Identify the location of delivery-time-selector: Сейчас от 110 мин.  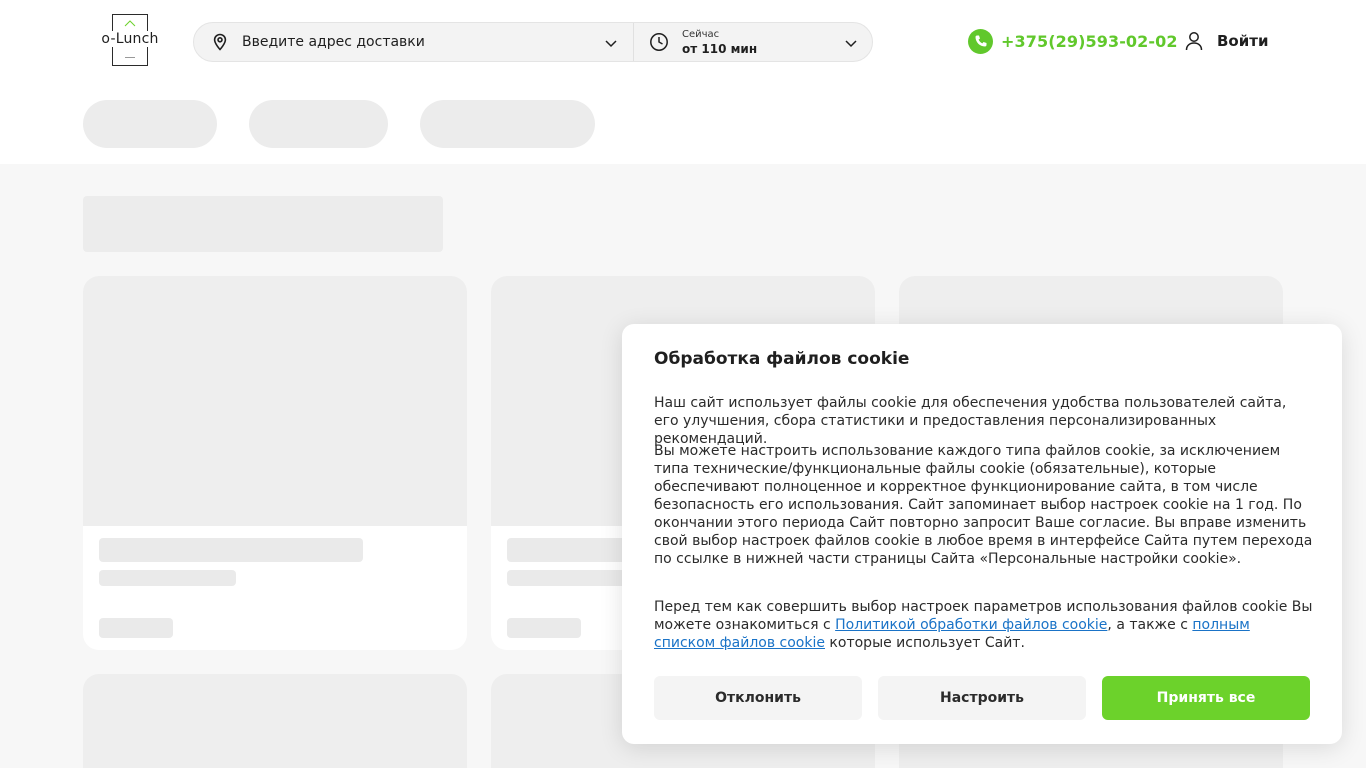
(753, 42).